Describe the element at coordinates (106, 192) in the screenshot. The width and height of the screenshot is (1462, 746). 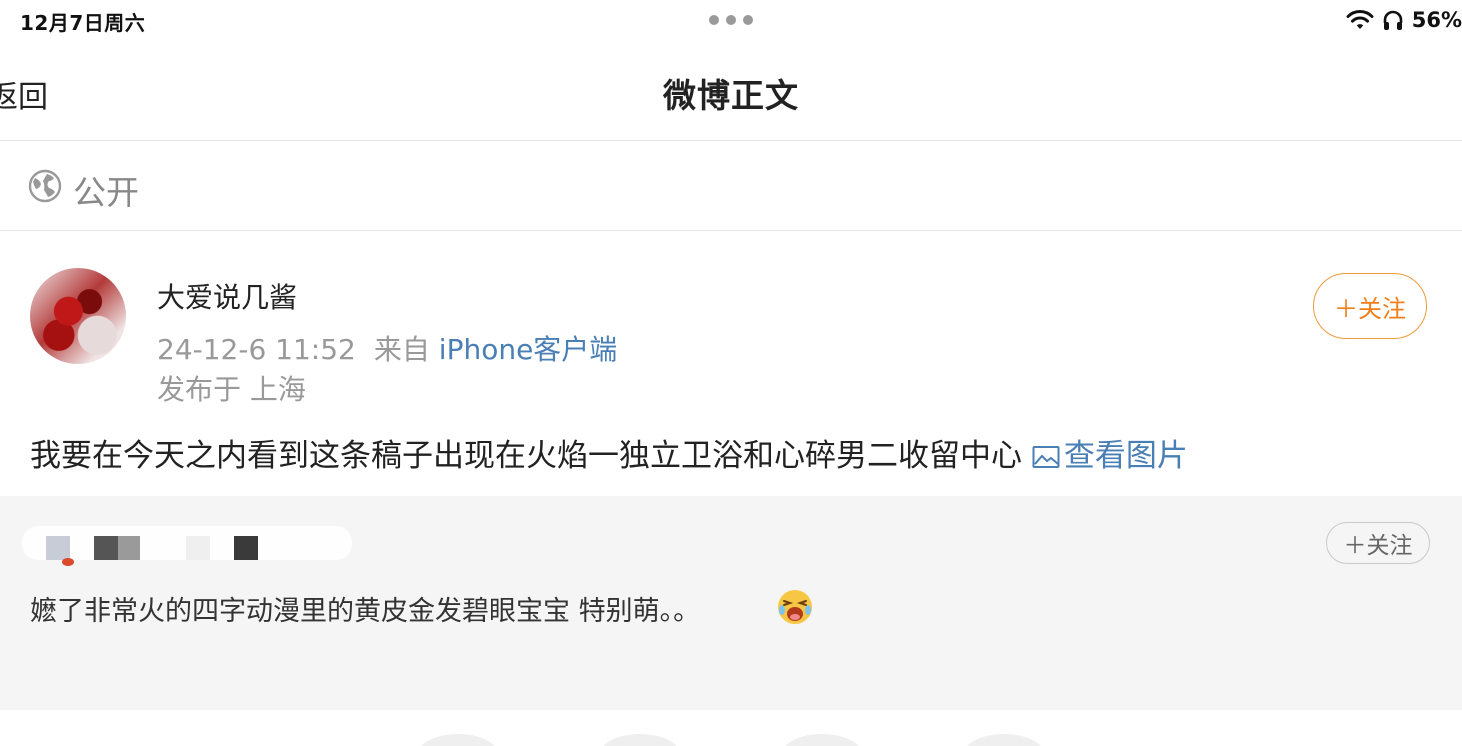
I see `visibility-label: 公开` at that location.